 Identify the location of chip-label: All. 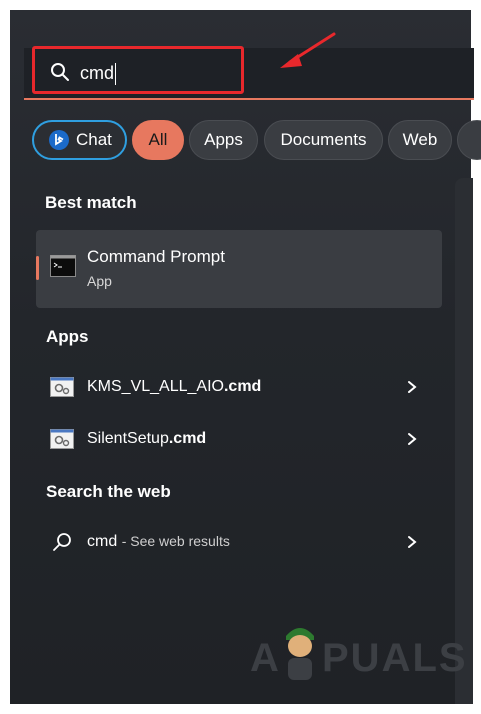
(158, 139).